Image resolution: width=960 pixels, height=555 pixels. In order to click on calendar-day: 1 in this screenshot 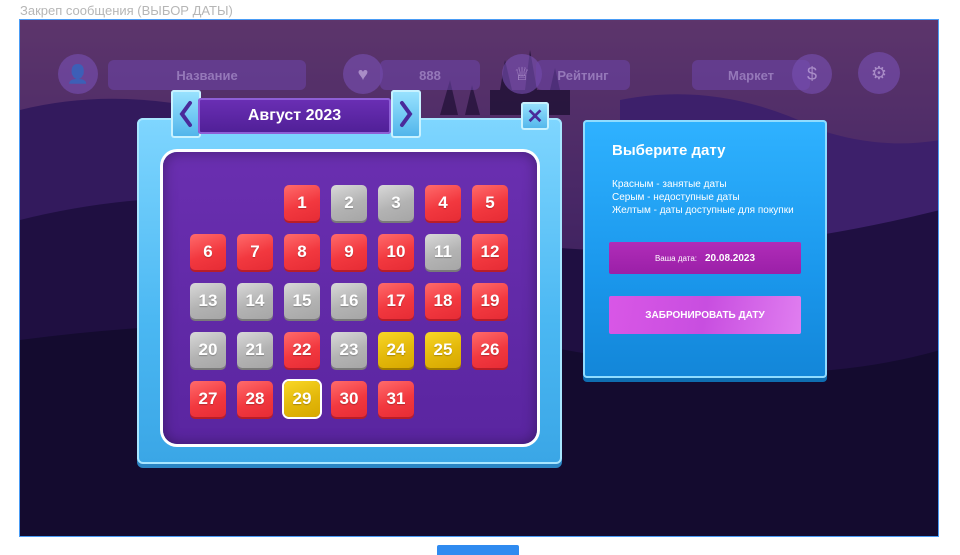, I will do `click(302, 203)`.